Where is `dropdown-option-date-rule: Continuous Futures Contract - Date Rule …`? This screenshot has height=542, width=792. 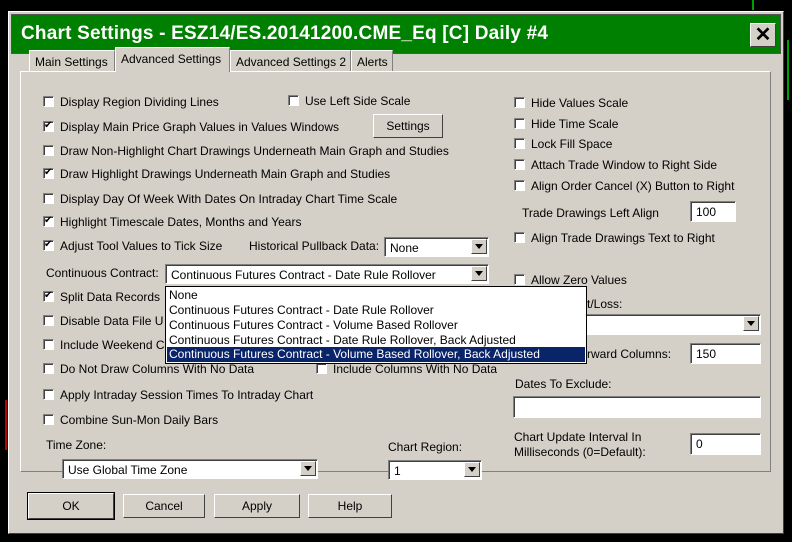
dropdown-option-date-rule: Continuous Futures Contract - Date Rule … is located at coordinates (376, 310).